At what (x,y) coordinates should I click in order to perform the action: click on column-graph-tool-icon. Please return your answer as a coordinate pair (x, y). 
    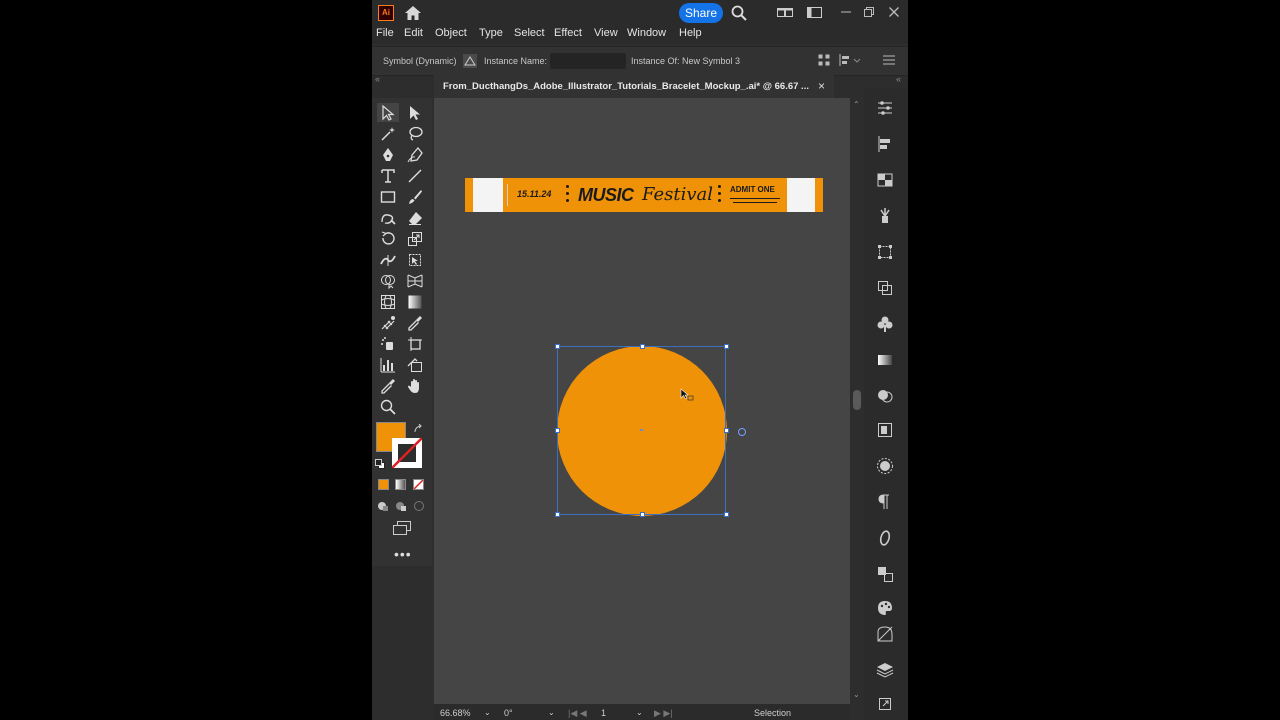
    Looking at the image, I should click on (388, 364).